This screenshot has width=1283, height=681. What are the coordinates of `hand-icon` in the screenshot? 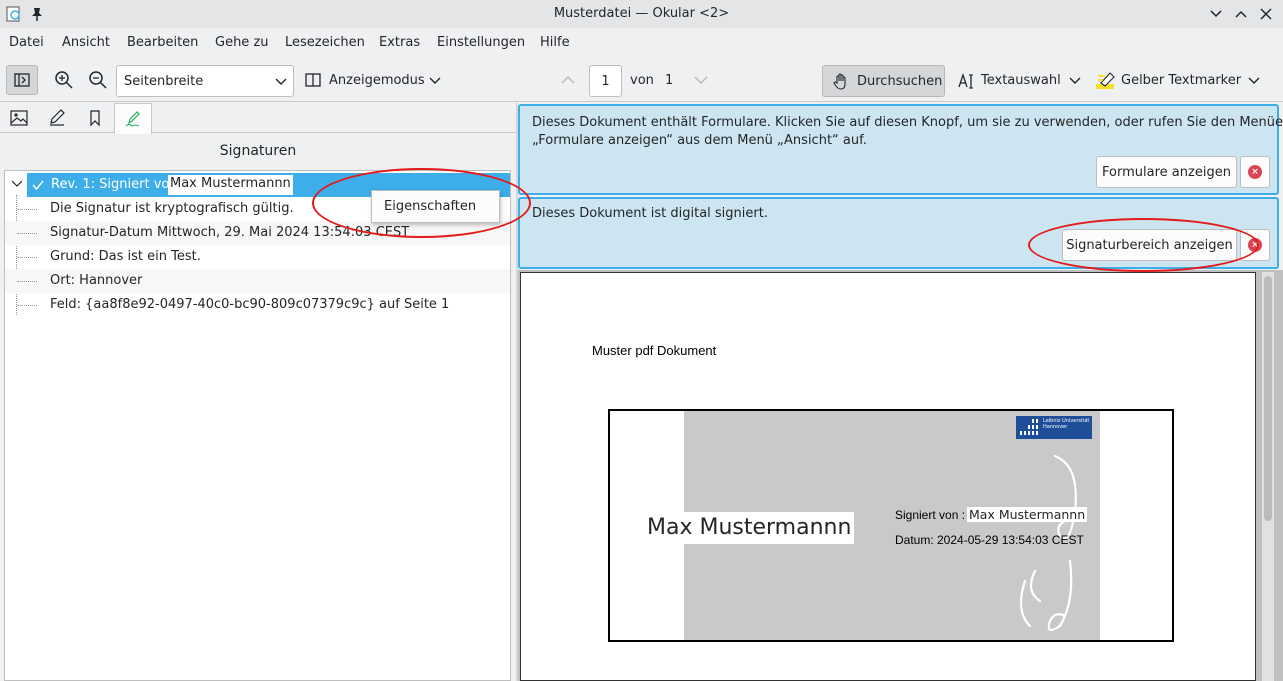 It's located at (839, 81).